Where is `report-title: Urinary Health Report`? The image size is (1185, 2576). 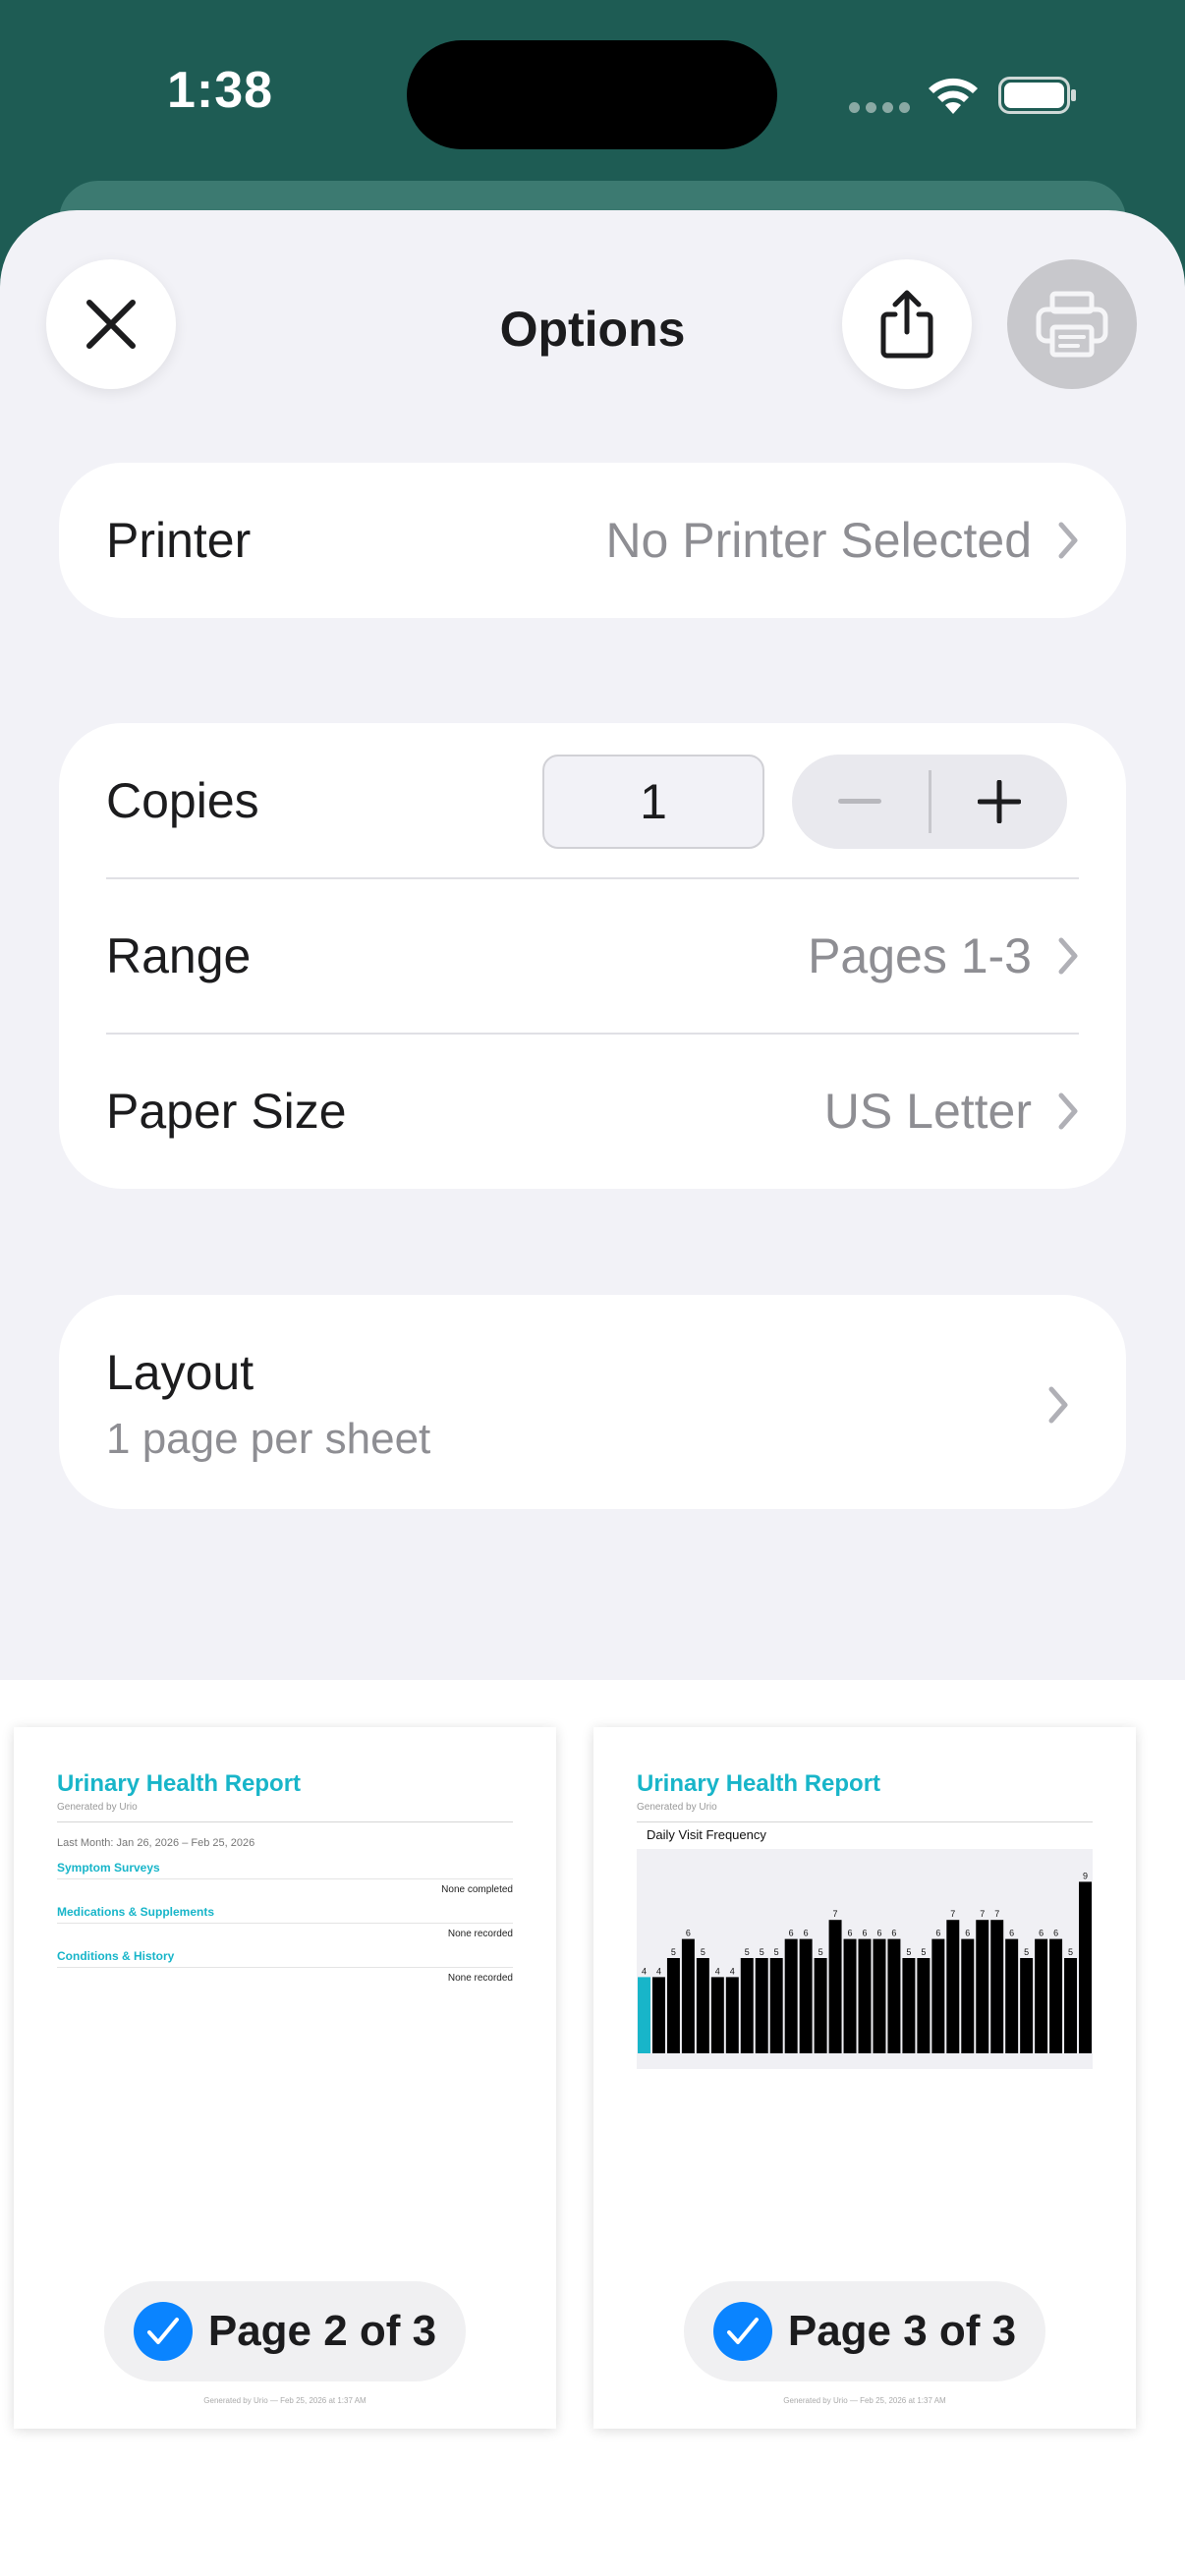 report-title: Urinary Health Report is located at coordinates (759, 1783).